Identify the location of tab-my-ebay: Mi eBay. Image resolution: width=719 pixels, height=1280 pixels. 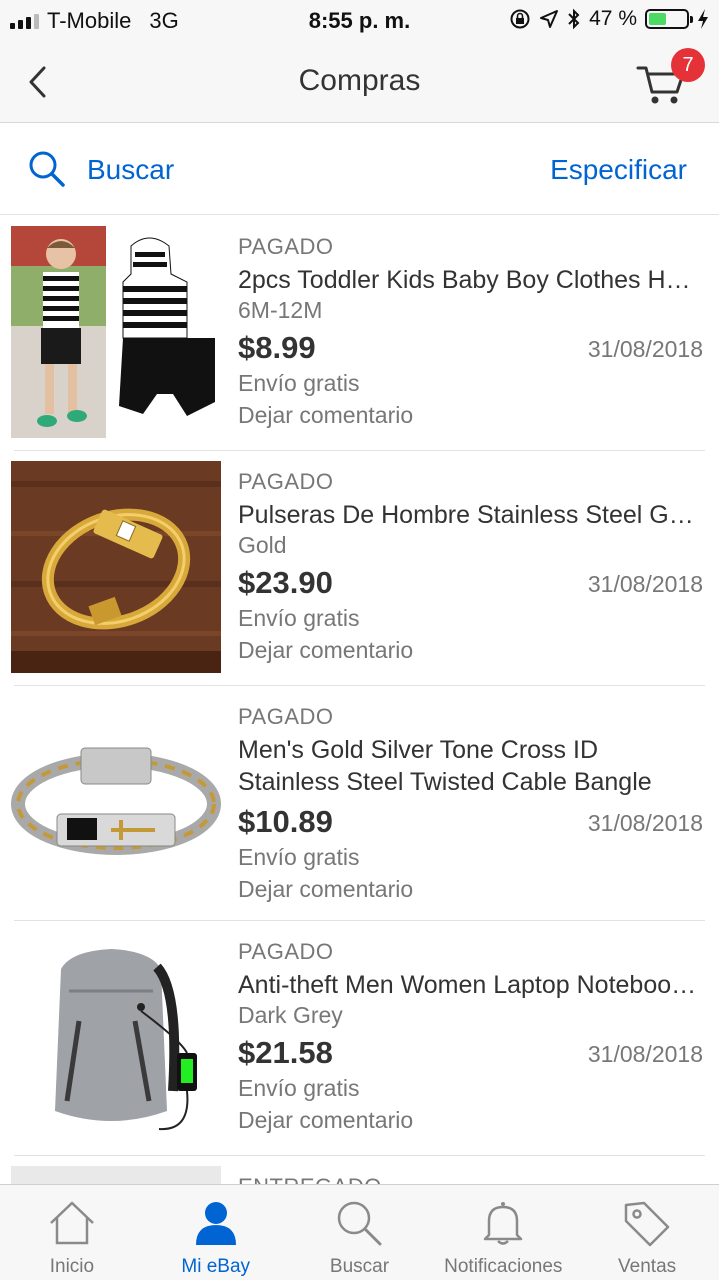
(216, 1232).